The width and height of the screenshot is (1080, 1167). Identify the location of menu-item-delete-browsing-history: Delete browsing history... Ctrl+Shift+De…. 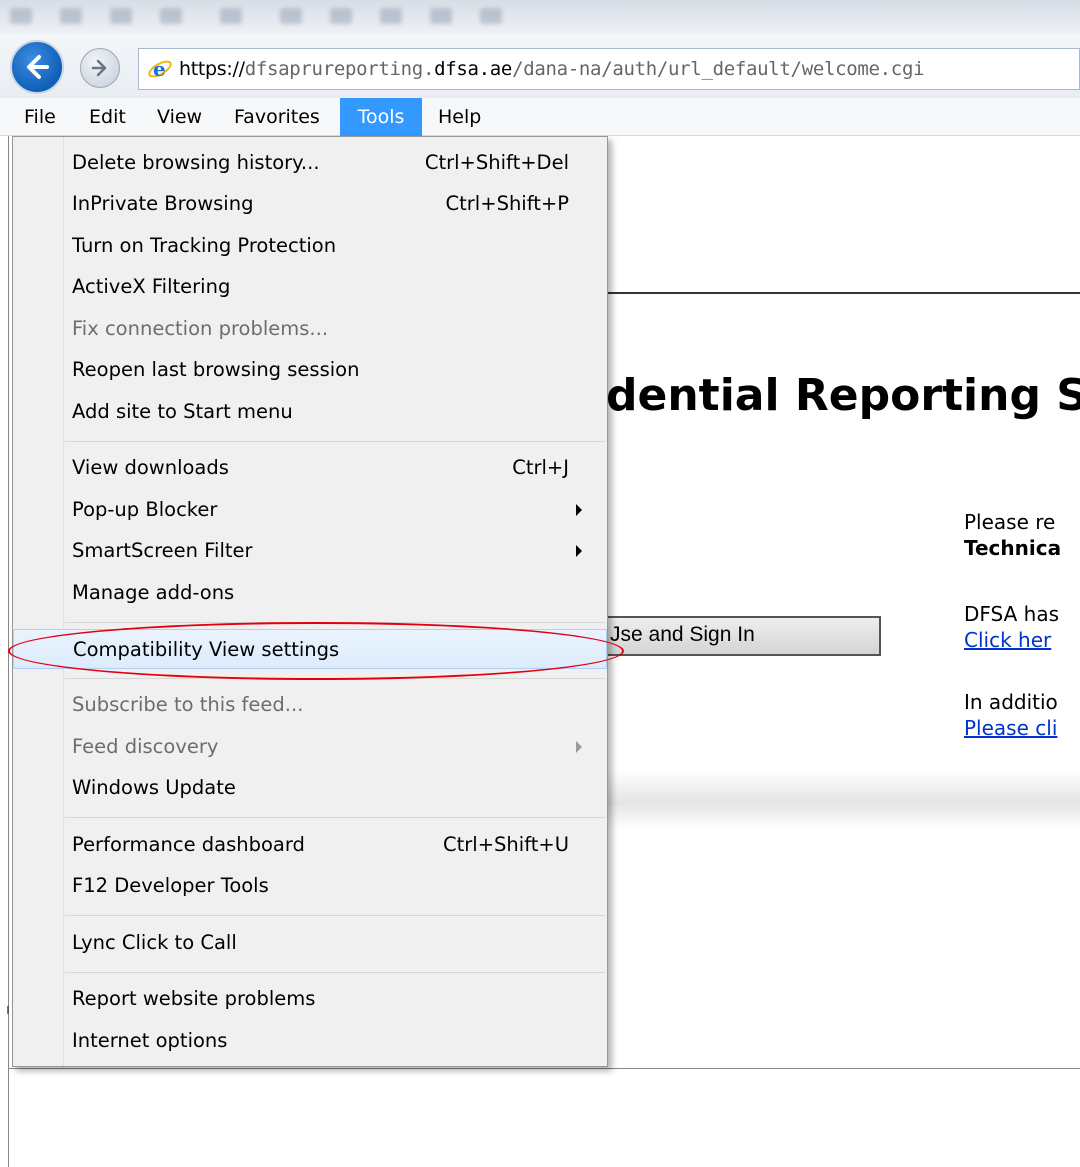
(310, 163).